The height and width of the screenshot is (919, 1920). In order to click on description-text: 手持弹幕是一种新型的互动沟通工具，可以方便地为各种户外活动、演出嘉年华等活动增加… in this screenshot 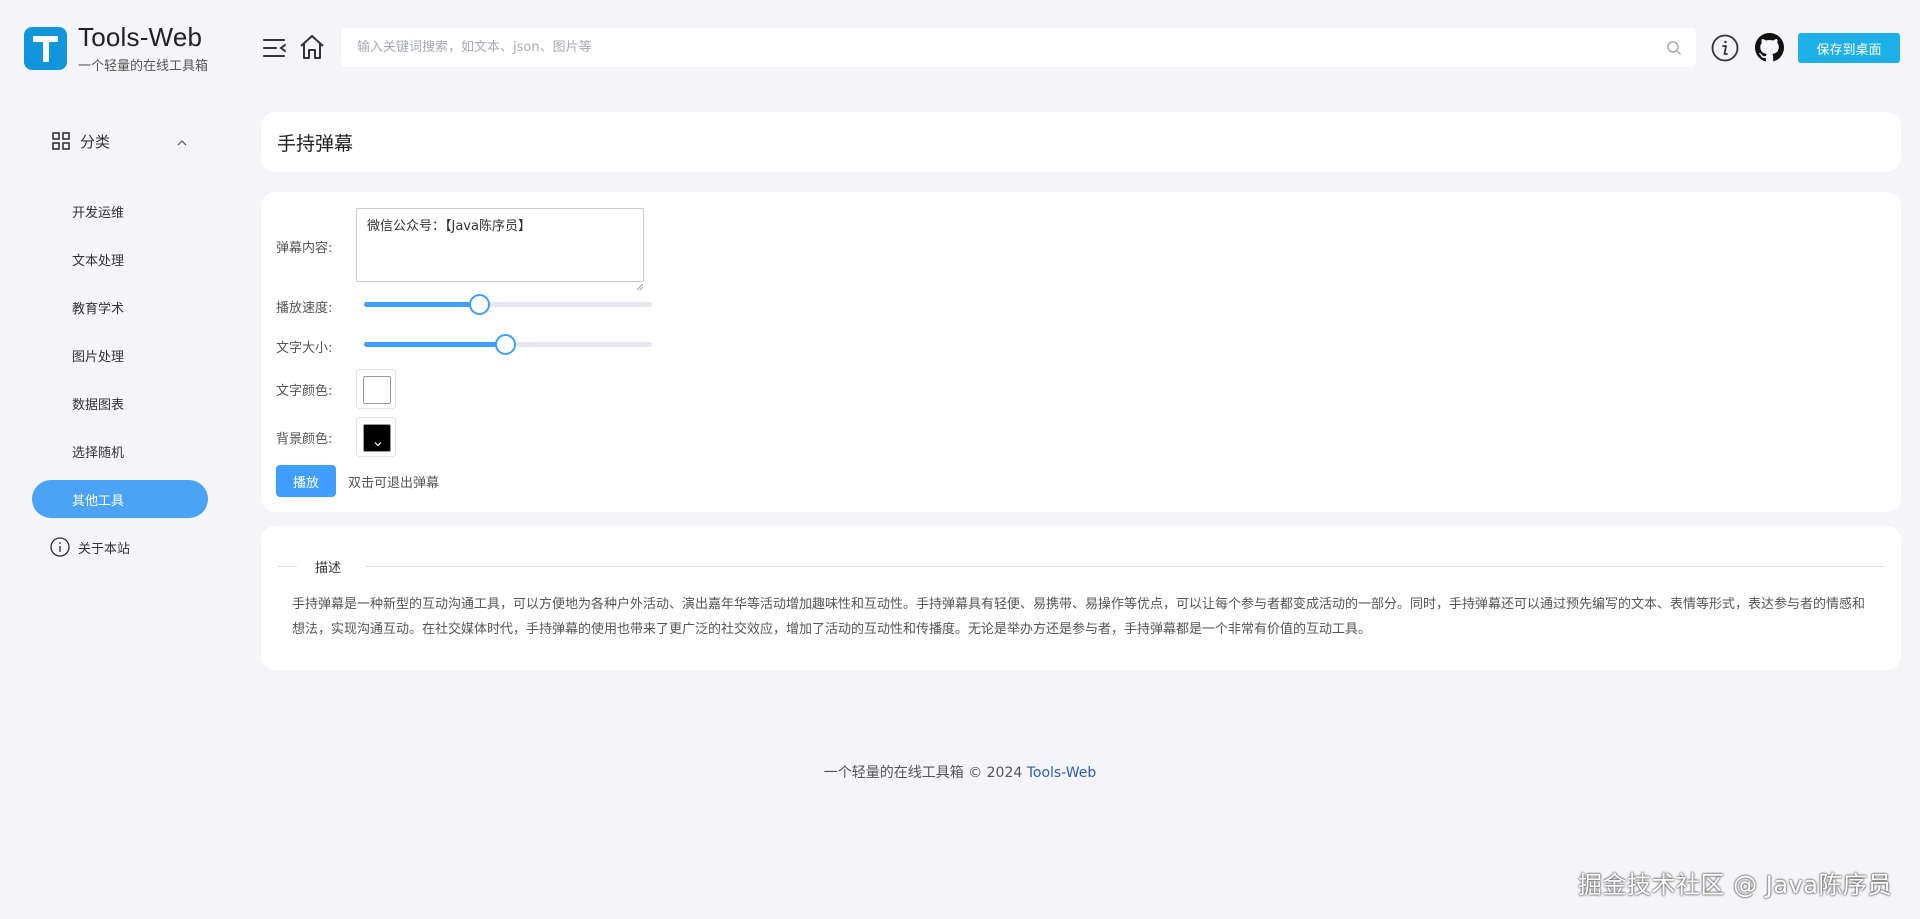, I will do `click(1079, 617)`.